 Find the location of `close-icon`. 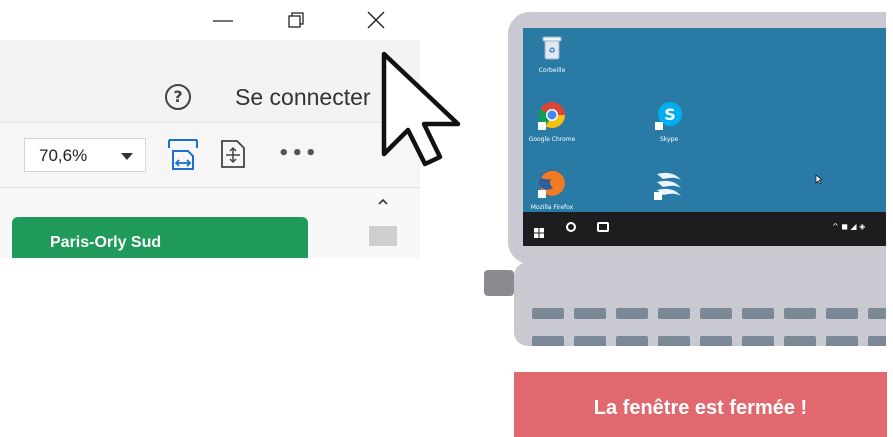

close-icon is located at coordinates (376, 20).